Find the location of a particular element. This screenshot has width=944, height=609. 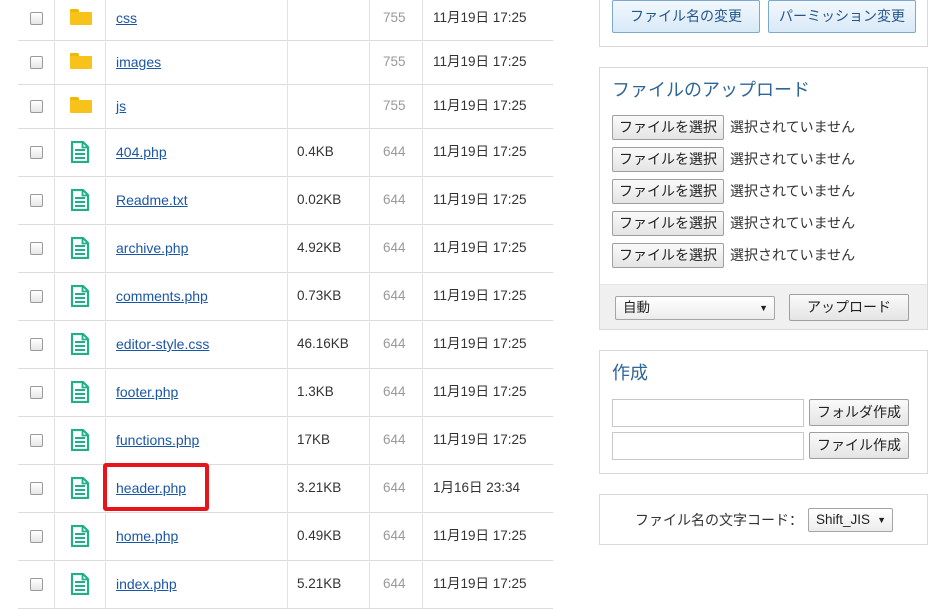

file-name-link: images is located at coordinates (138, 62).